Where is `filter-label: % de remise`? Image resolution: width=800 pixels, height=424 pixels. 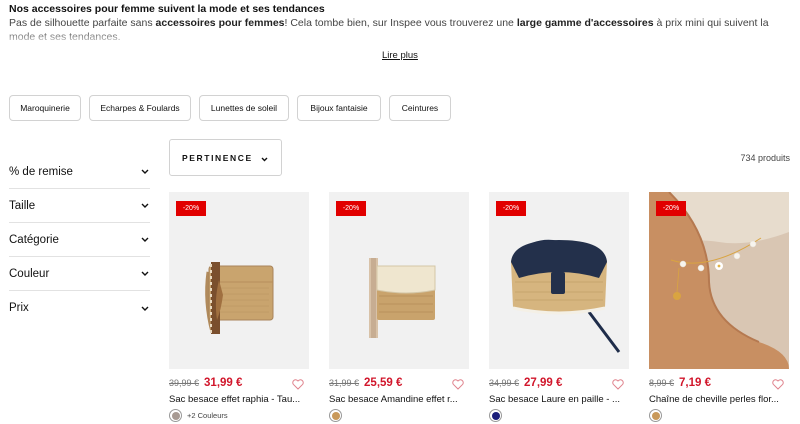
filter-label: % de remise is located at coordinates (41, 171).